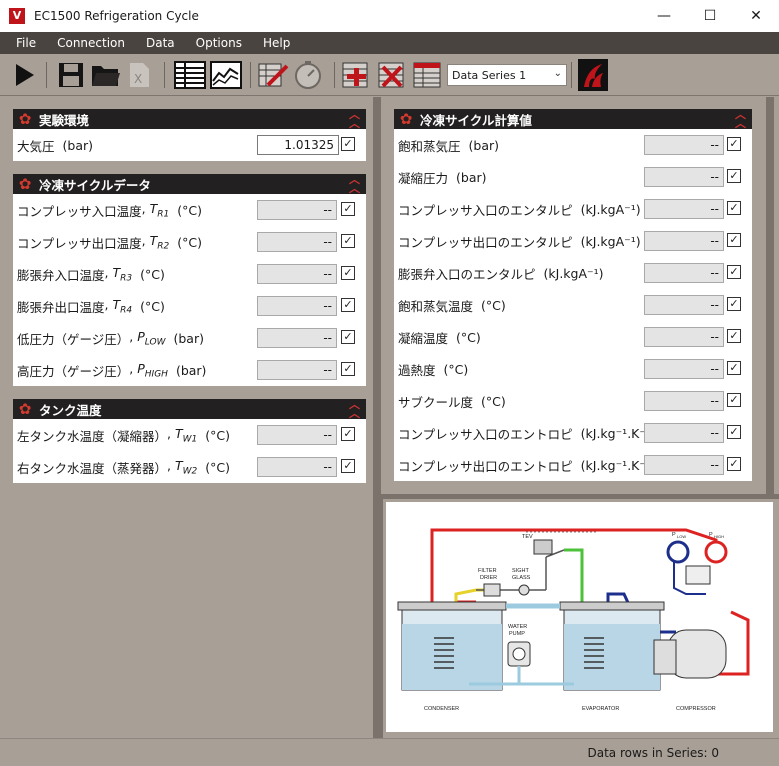  What do you see at coordinates (507, 75) in the screenshot?
I see `series-dropdown: Data Series 1 ⌄` at bounding box center [507, 75].